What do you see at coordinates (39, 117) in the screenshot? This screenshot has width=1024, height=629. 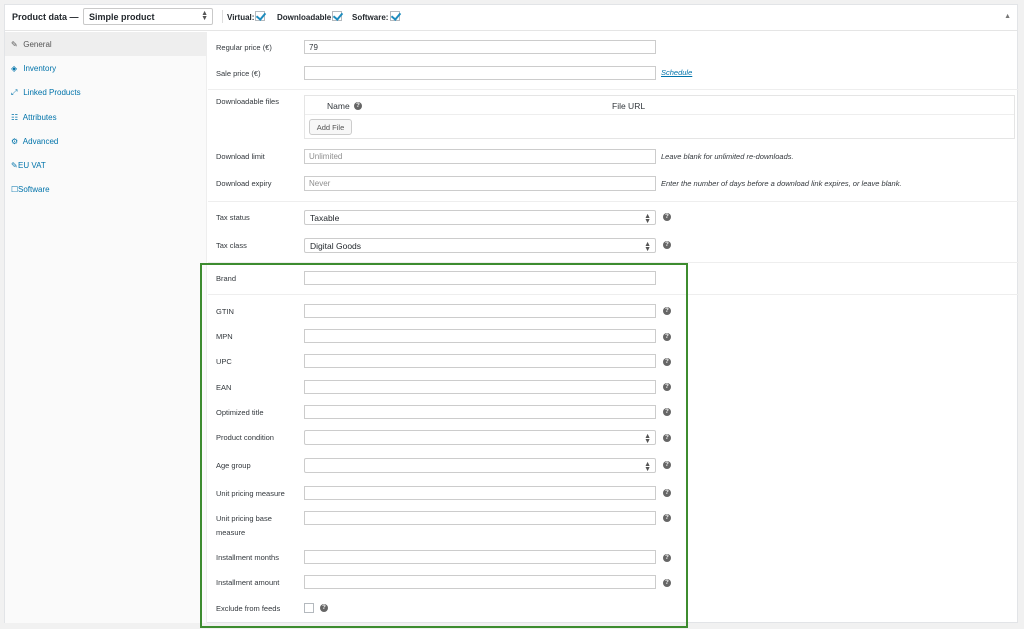 I see `tab-label: Attributes` at bounding box center [39, 117].